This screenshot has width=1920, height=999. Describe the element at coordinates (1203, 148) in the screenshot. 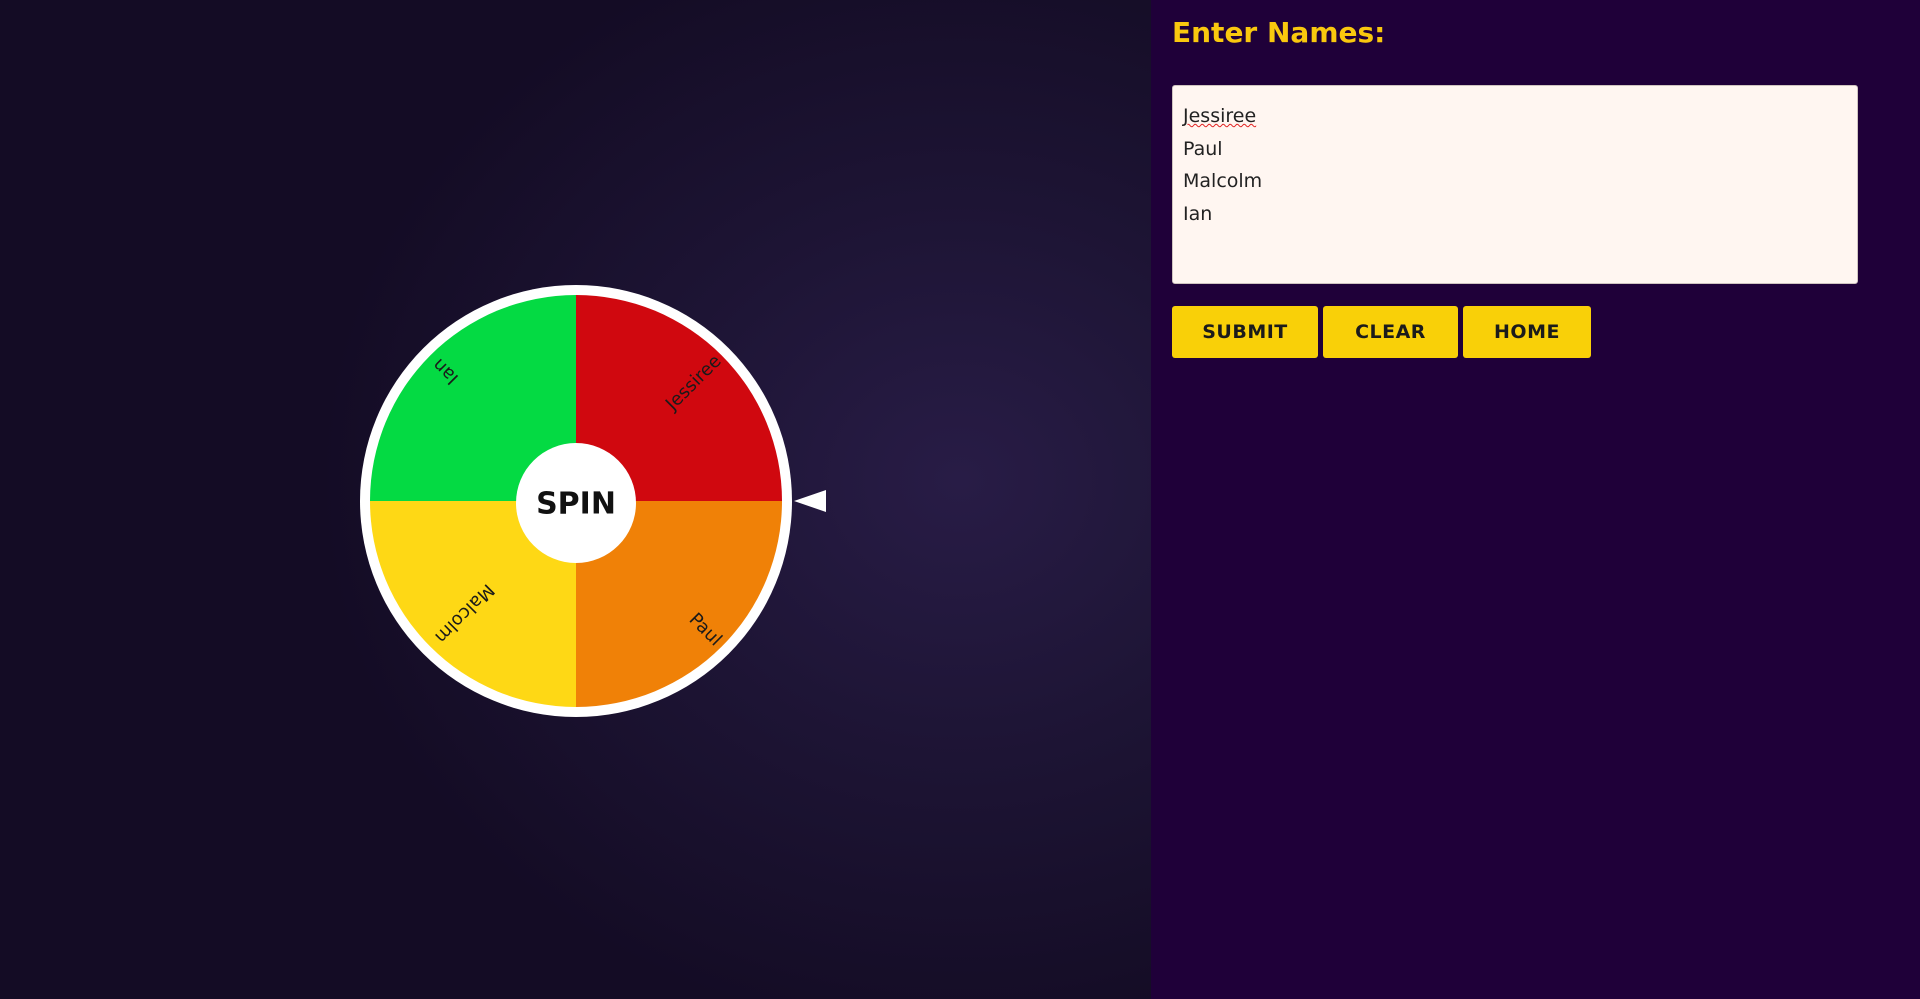

I see `name-line: Paul` at that location.